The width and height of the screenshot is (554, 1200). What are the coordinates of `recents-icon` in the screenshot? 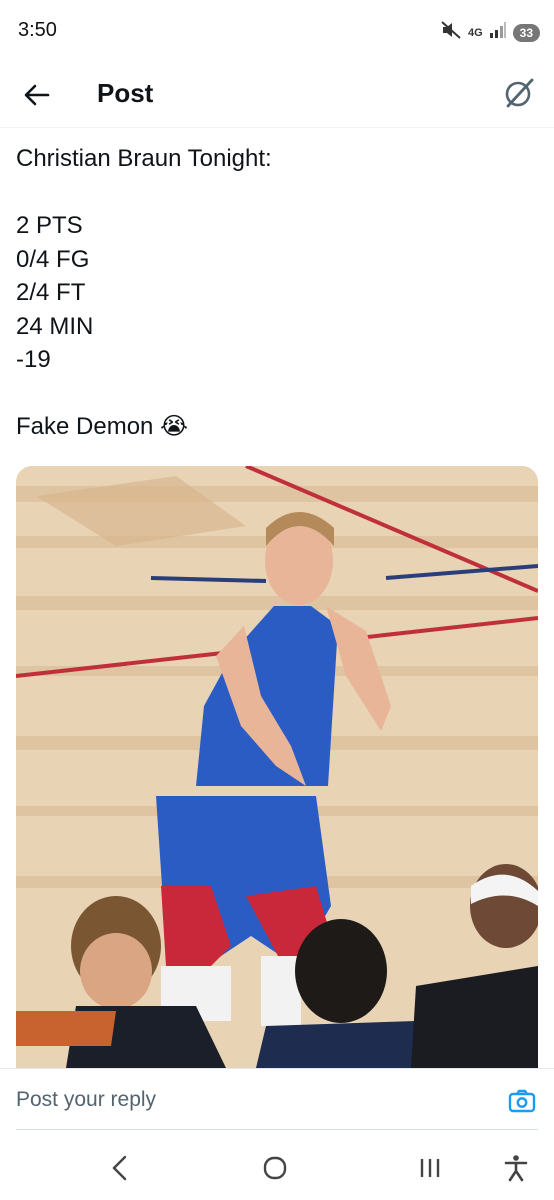 It's located at (430, 1168).